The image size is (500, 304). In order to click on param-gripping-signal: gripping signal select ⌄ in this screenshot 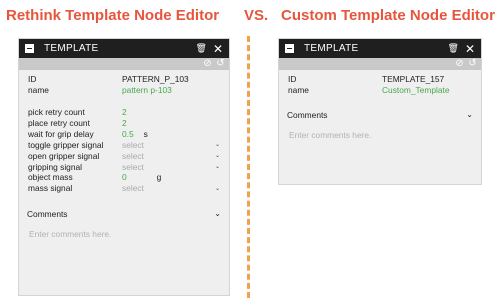, I will do `click(124, 166)`.